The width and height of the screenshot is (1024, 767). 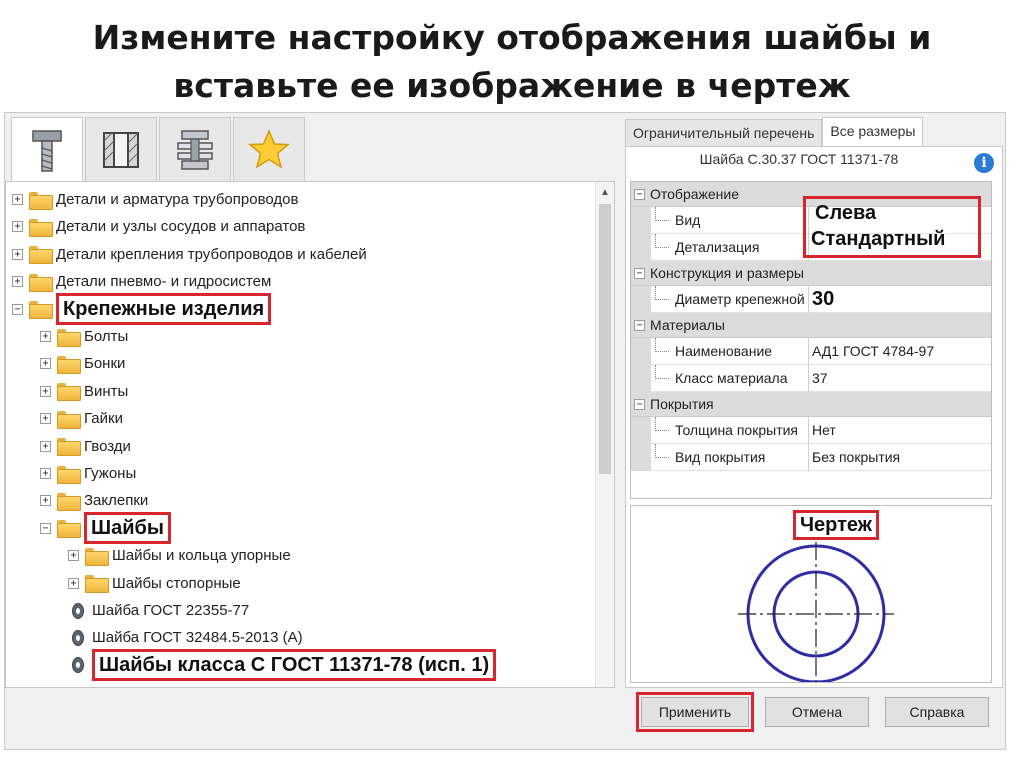 I want to click on tree-item: + Бонки, so click(x=82, y=363).